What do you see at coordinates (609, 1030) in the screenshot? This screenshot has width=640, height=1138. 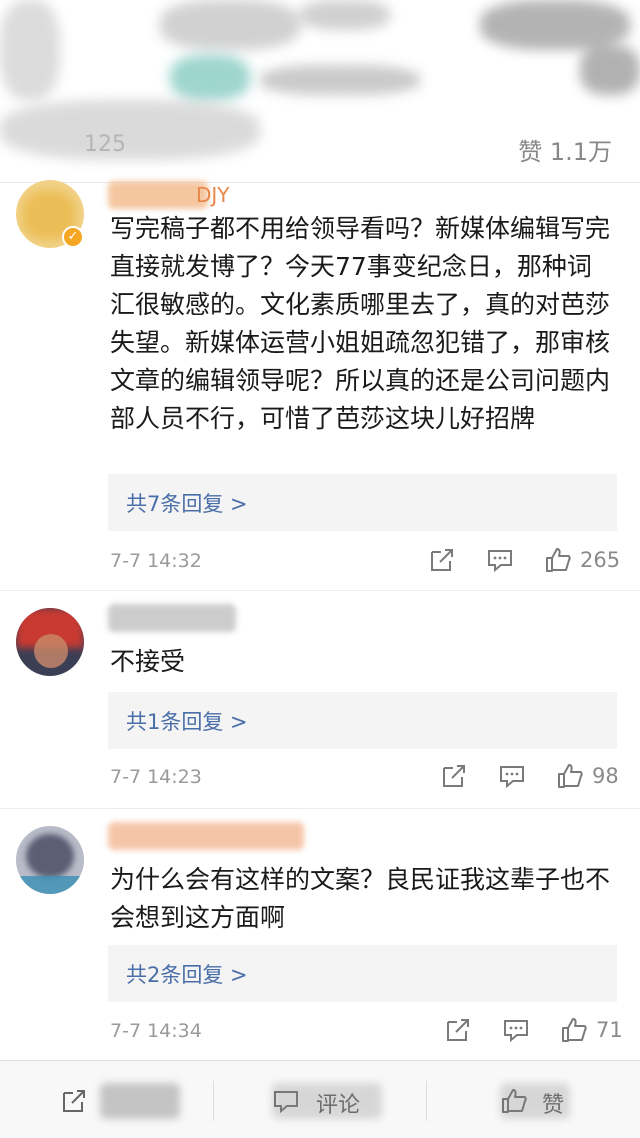 I see `like-count: 71` at bounding box center [609, 1030].